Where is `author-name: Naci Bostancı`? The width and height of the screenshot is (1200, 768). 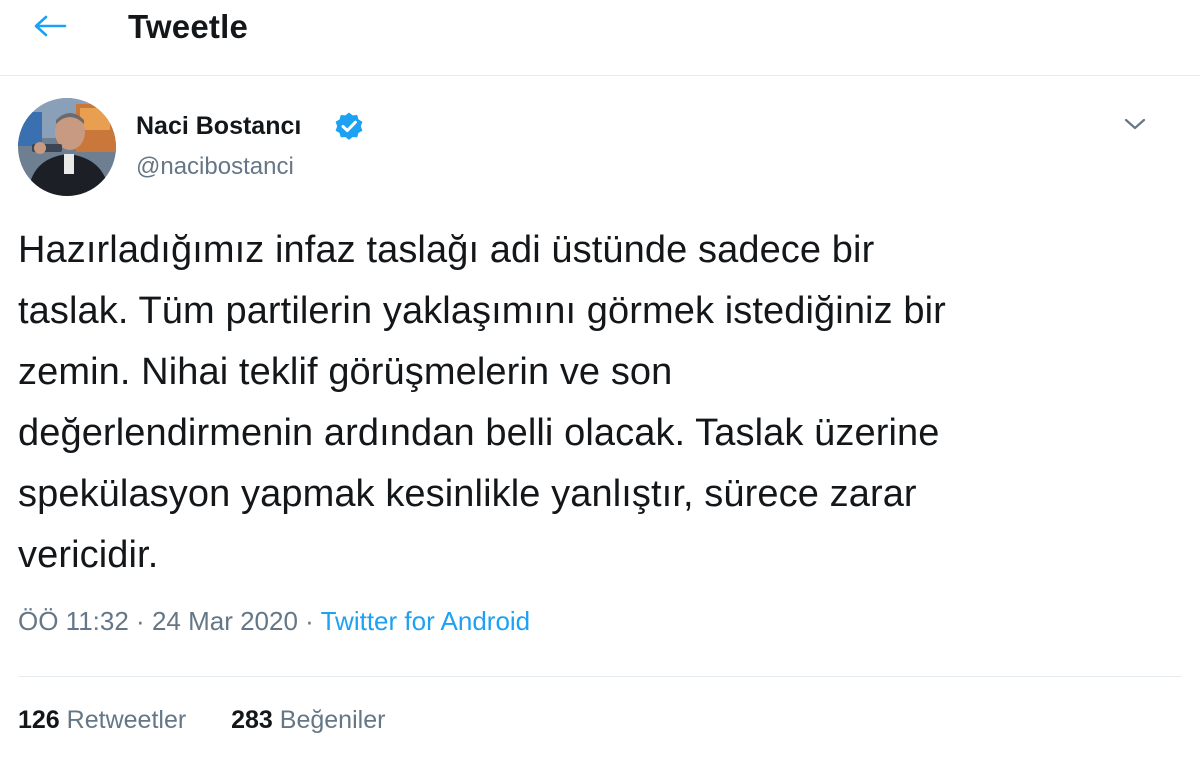 author-name: Naci Bostancı is located at coordinates (218, 126).